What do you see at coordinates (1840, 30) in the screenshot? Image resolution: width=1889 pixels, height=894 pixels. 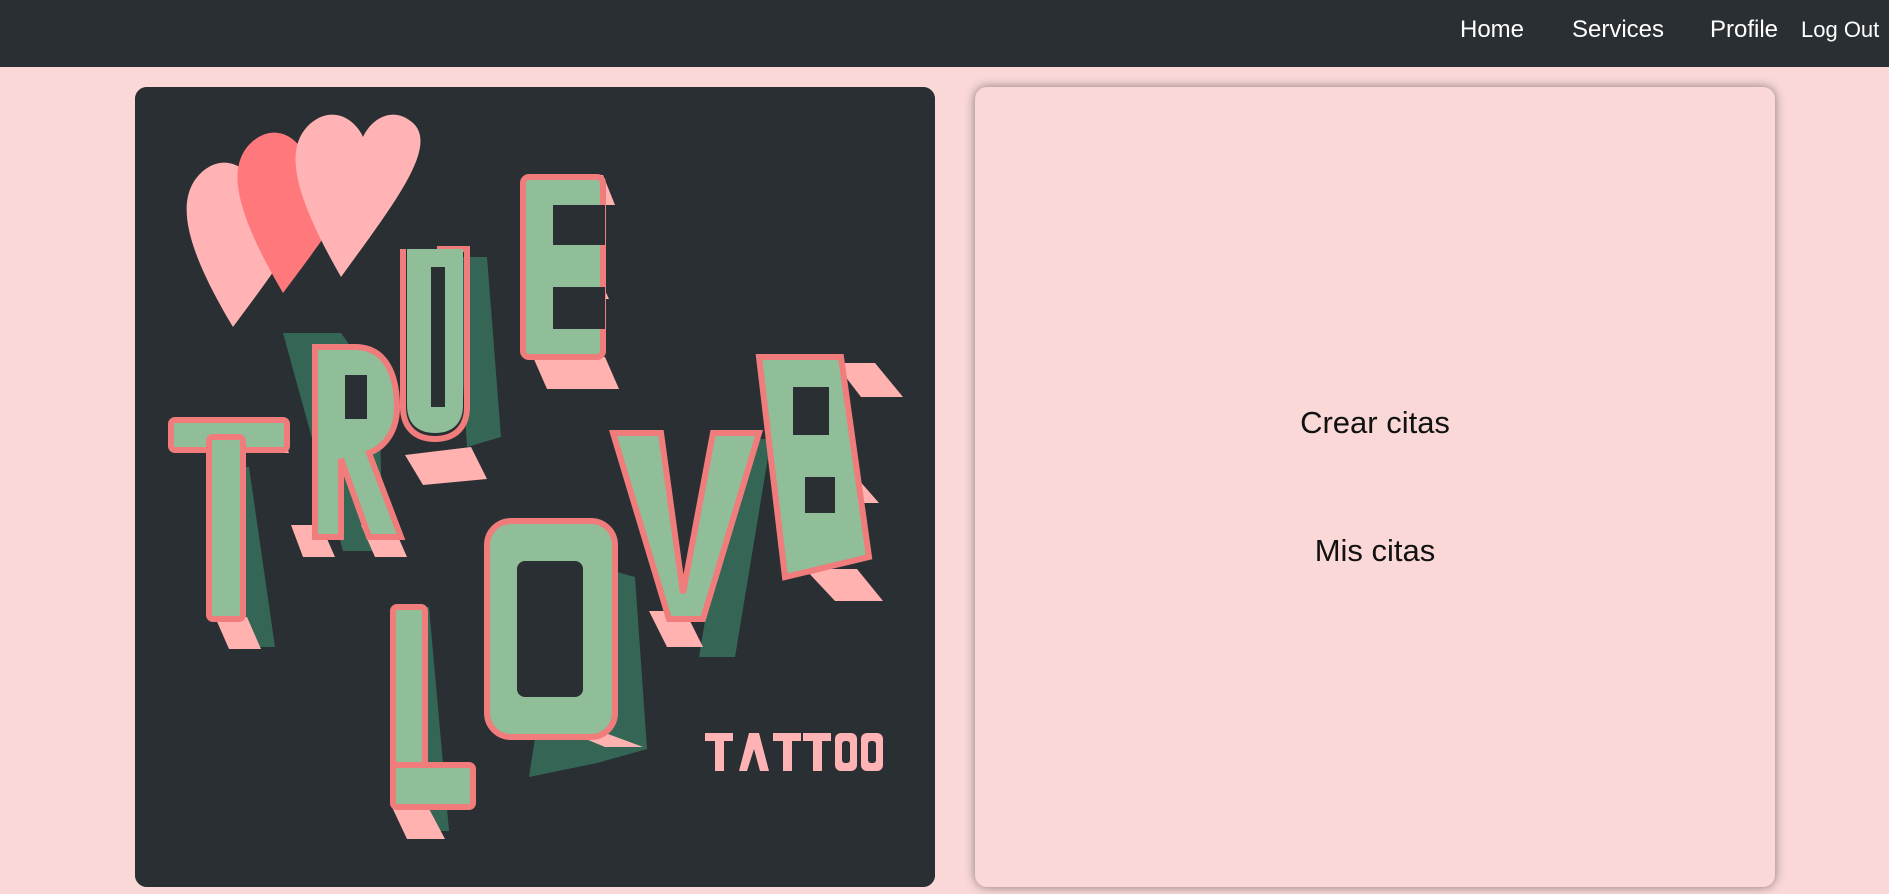 I see `nav-logout-link: Log Out` at bounding box center [1840, 30].